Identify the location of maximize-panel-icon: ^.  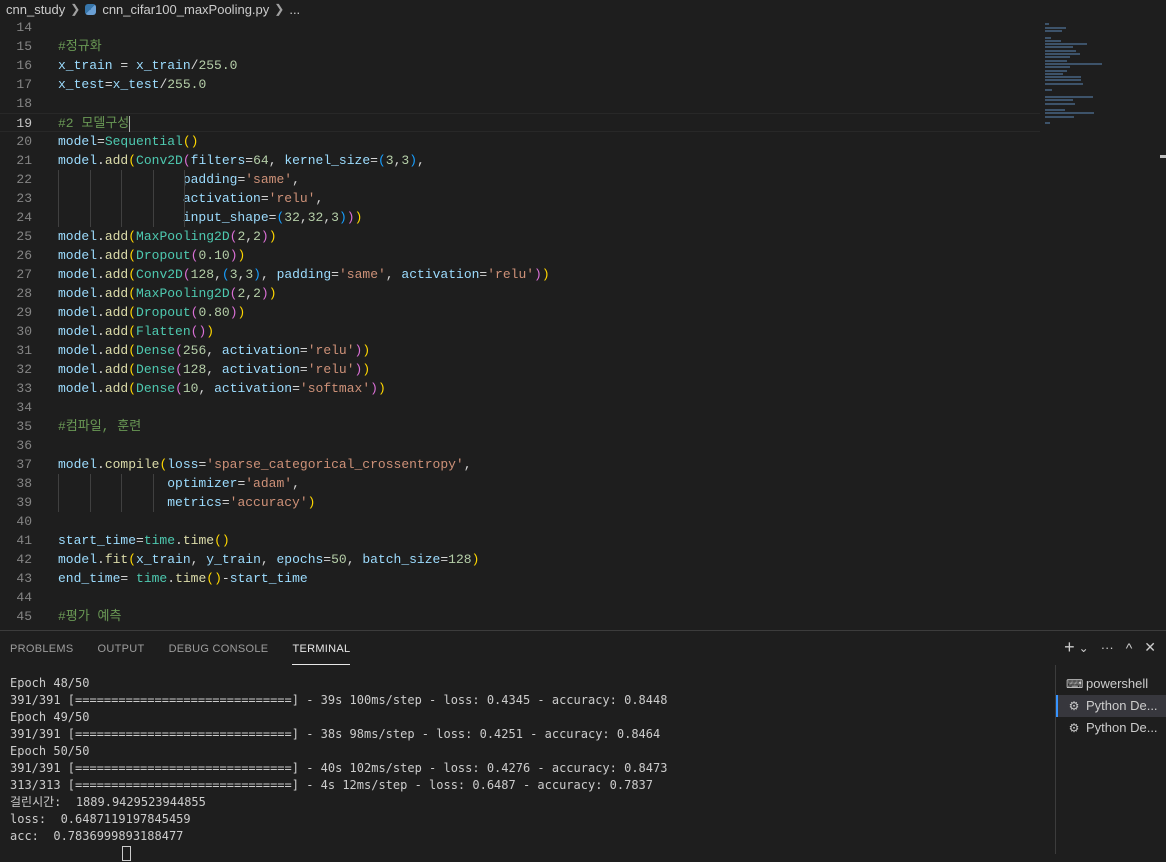
(1129, 648).